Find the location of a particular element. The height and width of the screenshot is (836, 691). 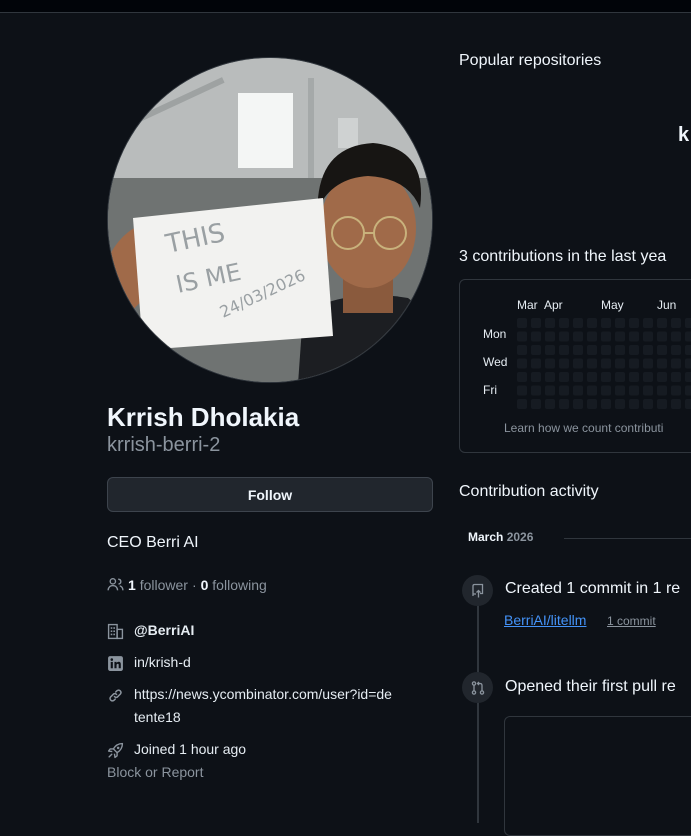

learn-contributions-link: Learn how we count contributi is located at coordinates (583, 428).